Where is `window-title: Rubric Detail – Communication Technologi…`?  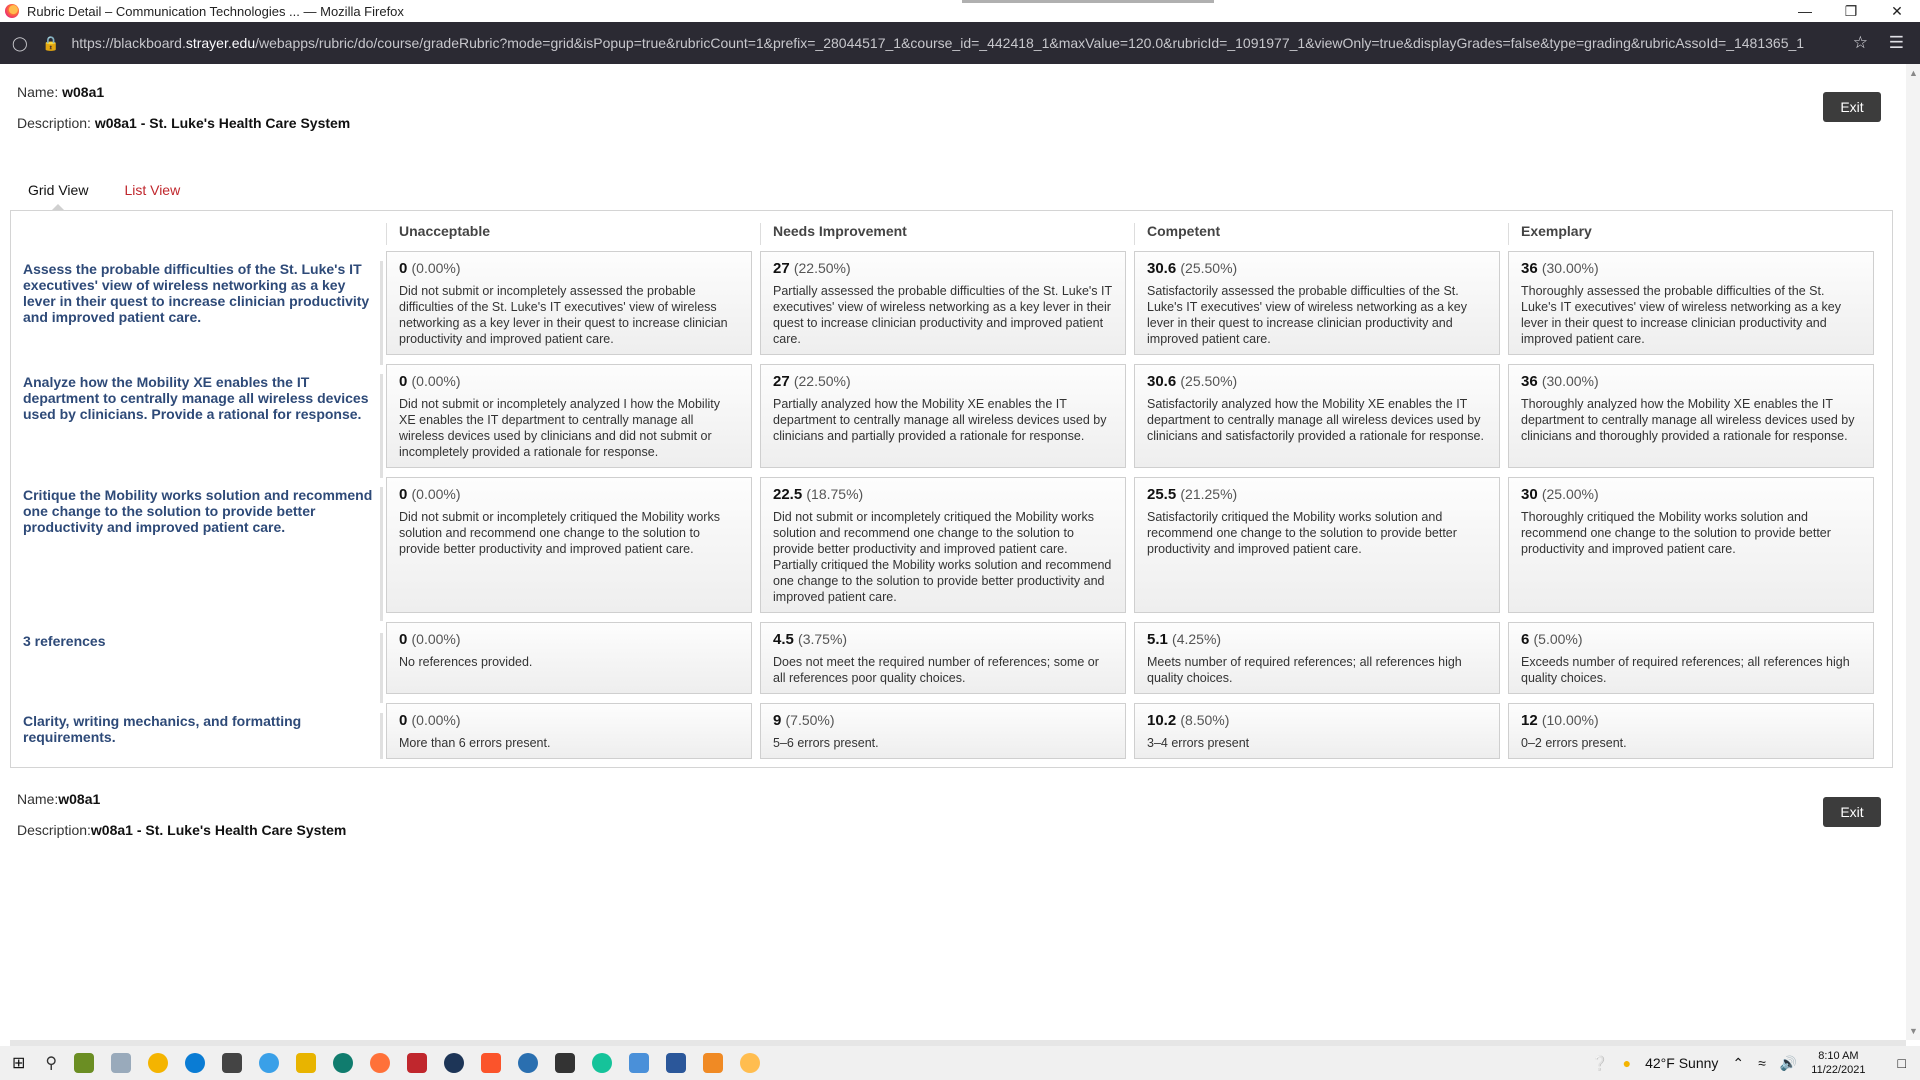
window-title: Rubric Detail – Communication Technologi… is located at coordinates (215, 11).